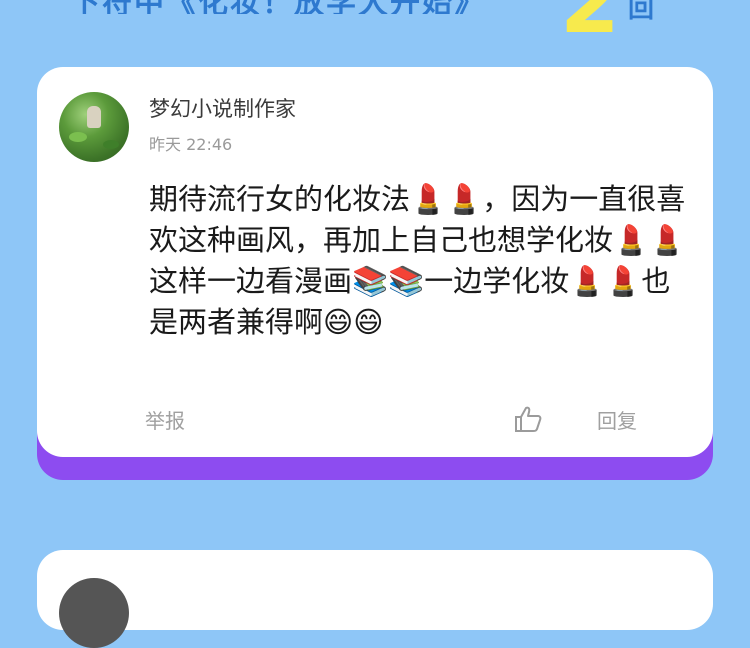  What do you see at coordinates (191, 144) in the screenshot?
I see `comment-timestamp: 昨天 22:46` at bounding box center [191, 144].